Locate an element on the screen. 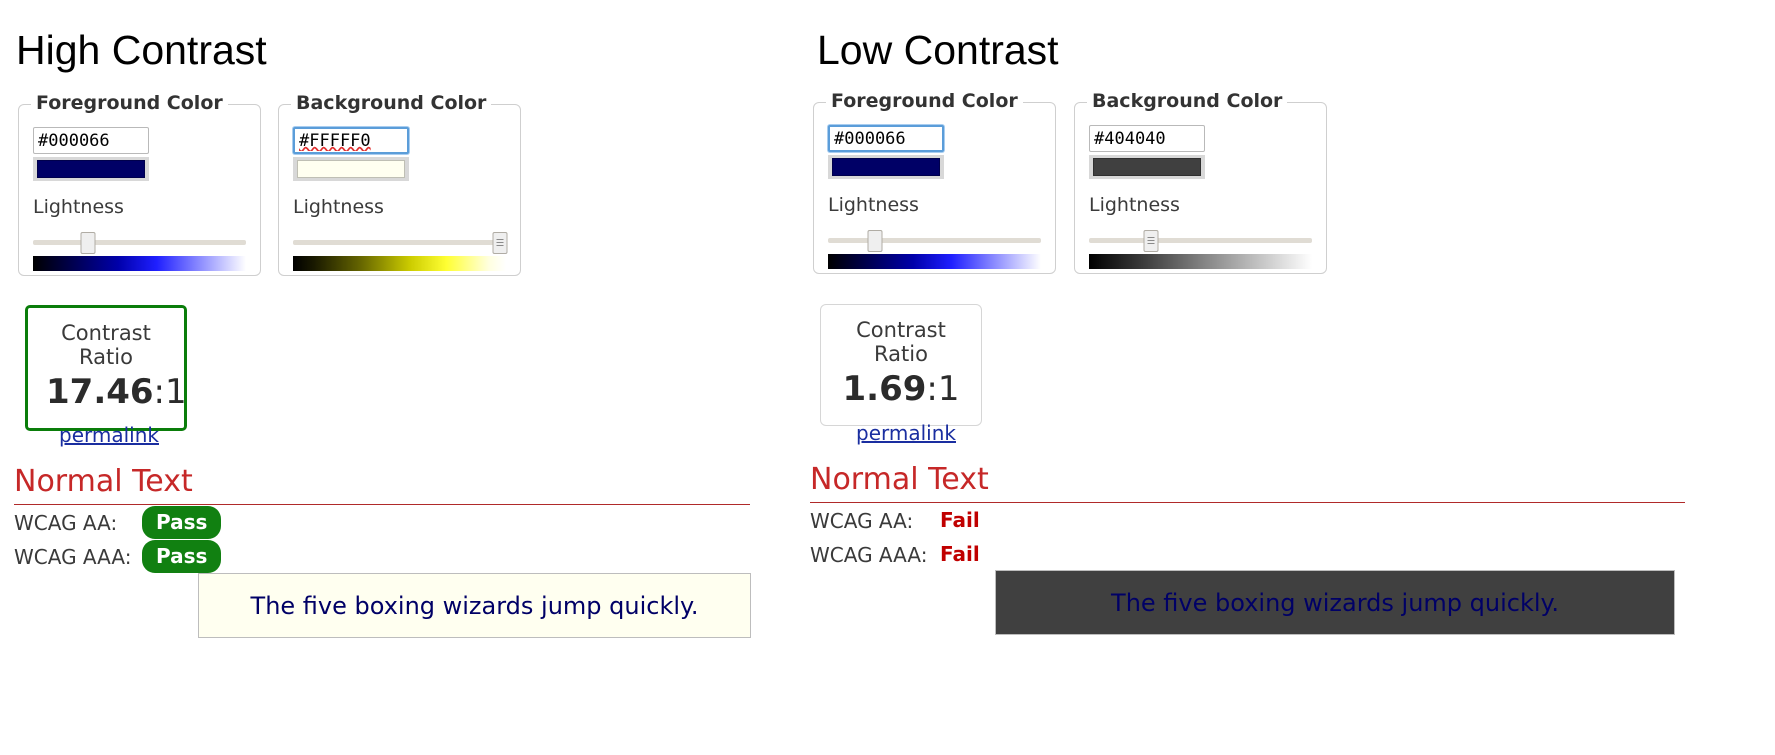 This screenshot has height=755, width=1775. foreground-swatch-wrap-low is located at coordinates (886, 167).